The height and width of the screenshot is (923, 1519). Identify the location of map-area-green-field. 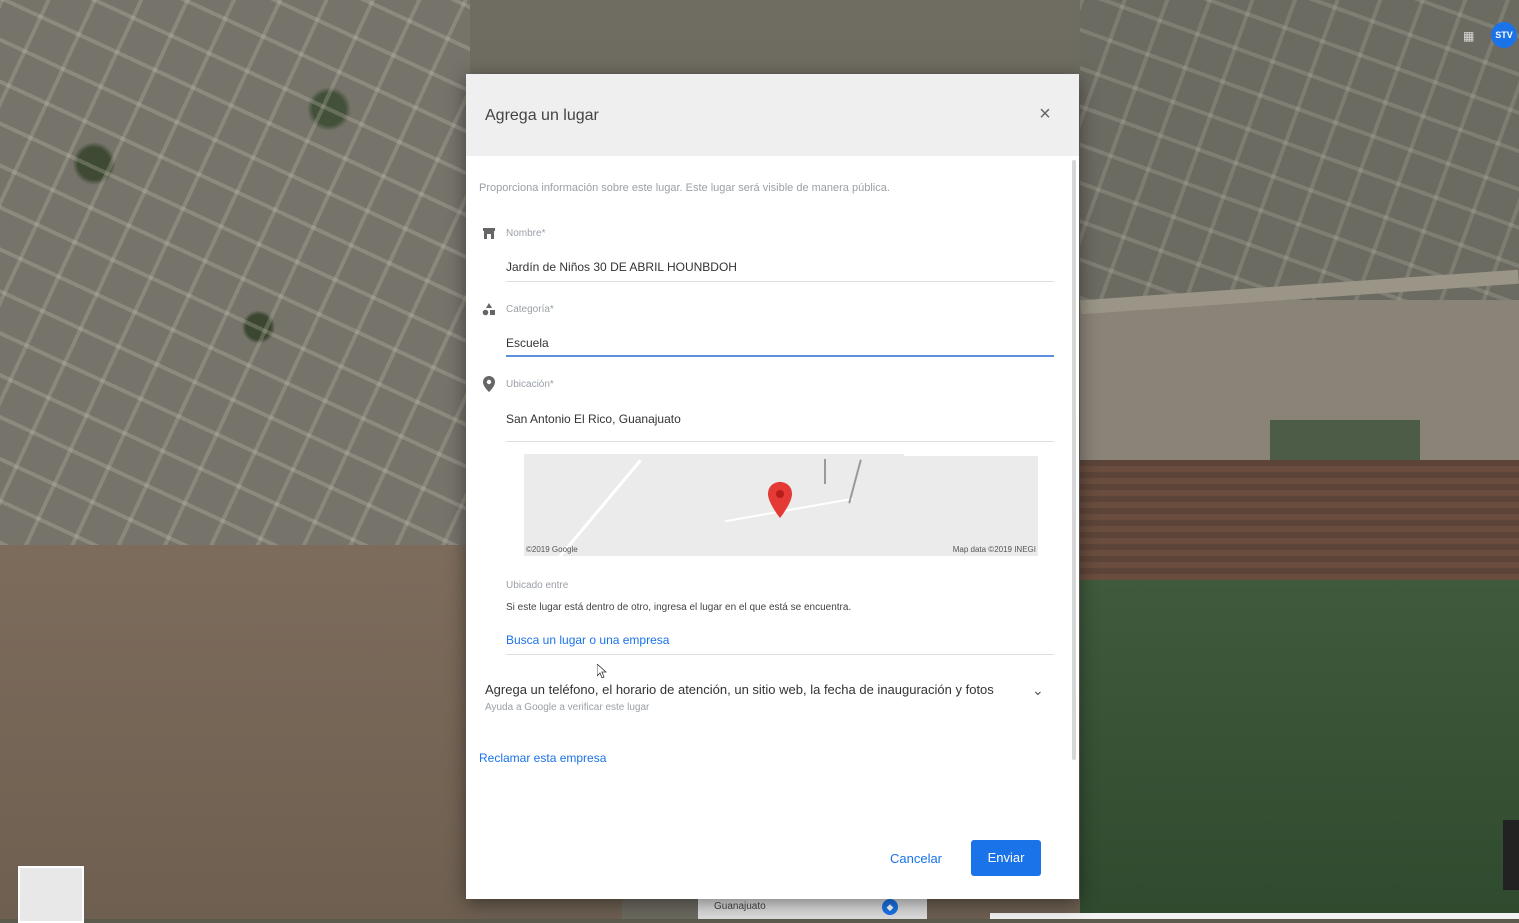
(1299, 749).